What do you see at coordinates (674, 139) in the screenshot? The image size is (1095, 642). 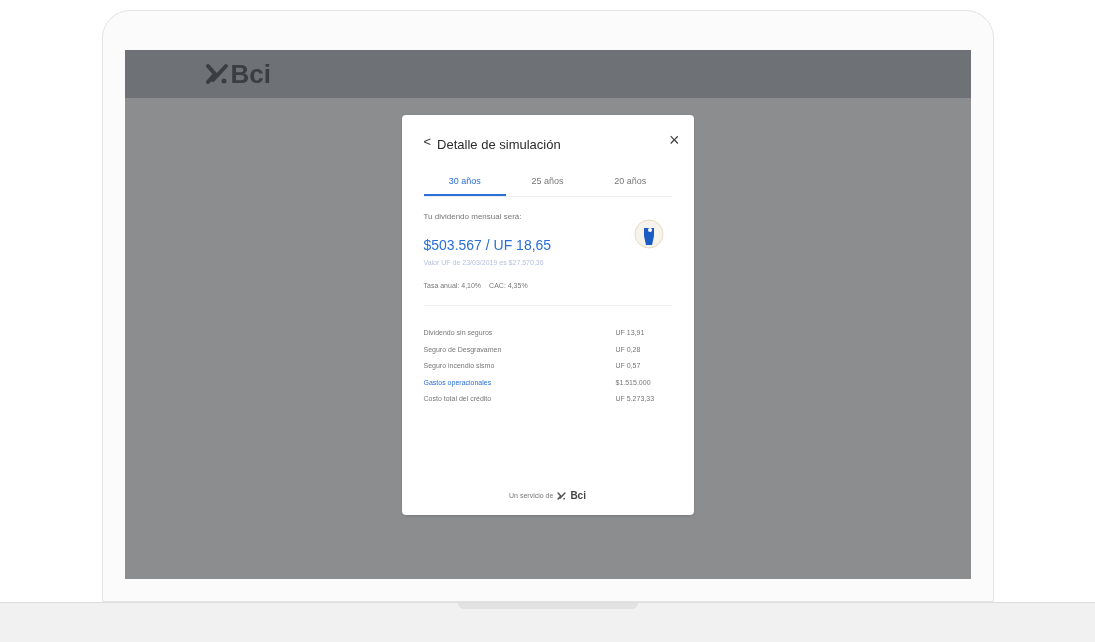 I see `close-button: ×` at bounding box center [674, 139].